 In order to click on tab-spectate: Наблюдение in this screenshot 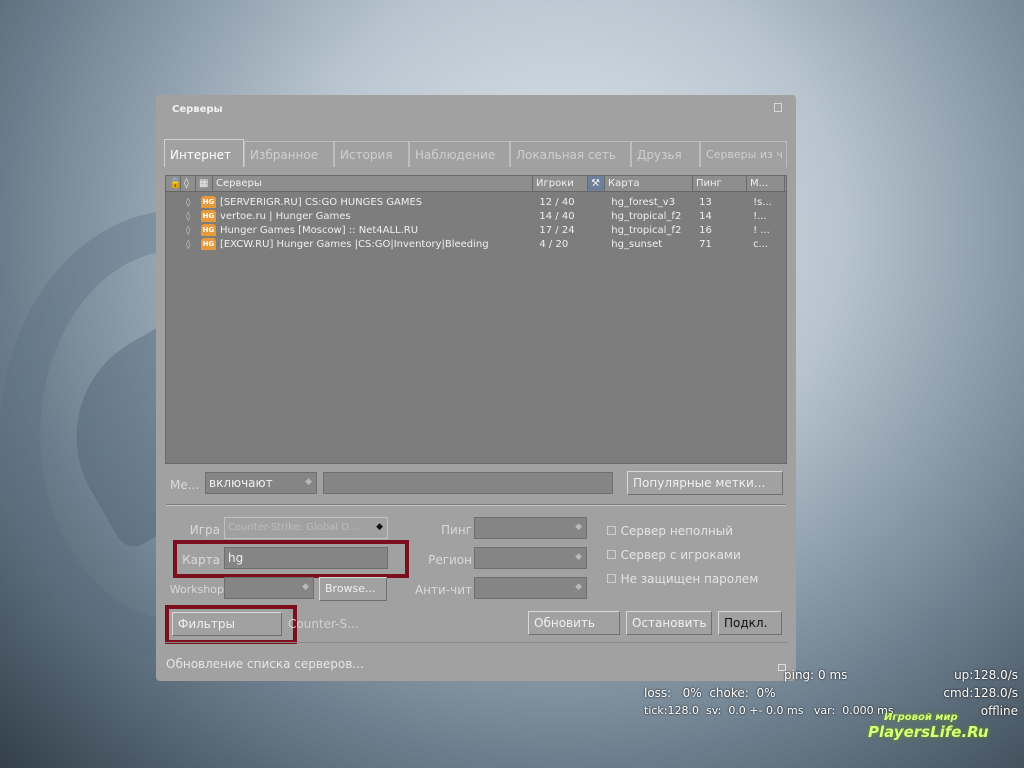, I will do `click(459, 154)`.